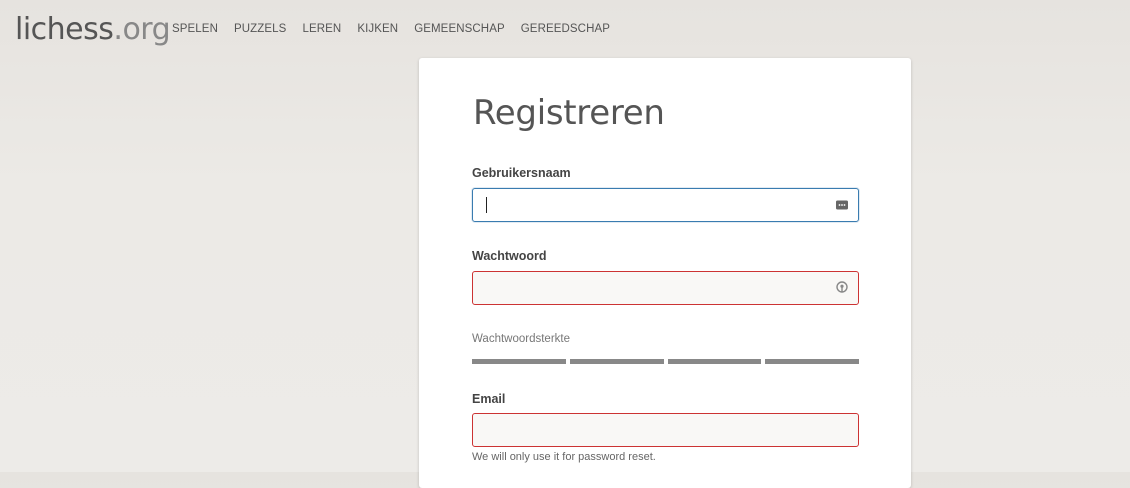 Image resolution: width=1130 pixels, height=488 pixels. Describe the element at coordinates (321, 29) in the screenshot. I see `nav-item-leren: LEREN` at that location.